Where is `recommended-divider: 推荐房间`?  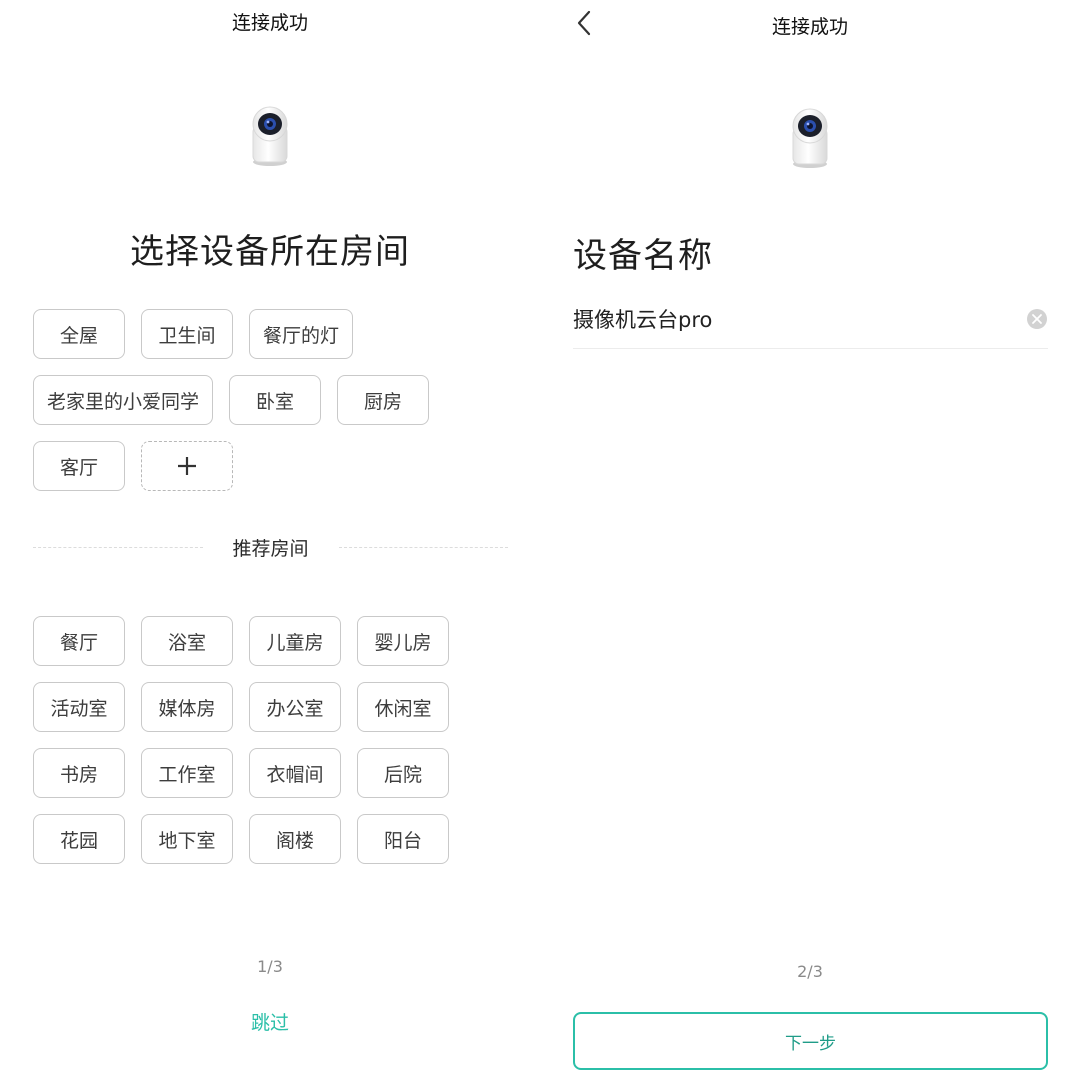
recommended-divider: 推荐房间 is located at coordinates (271, 547).